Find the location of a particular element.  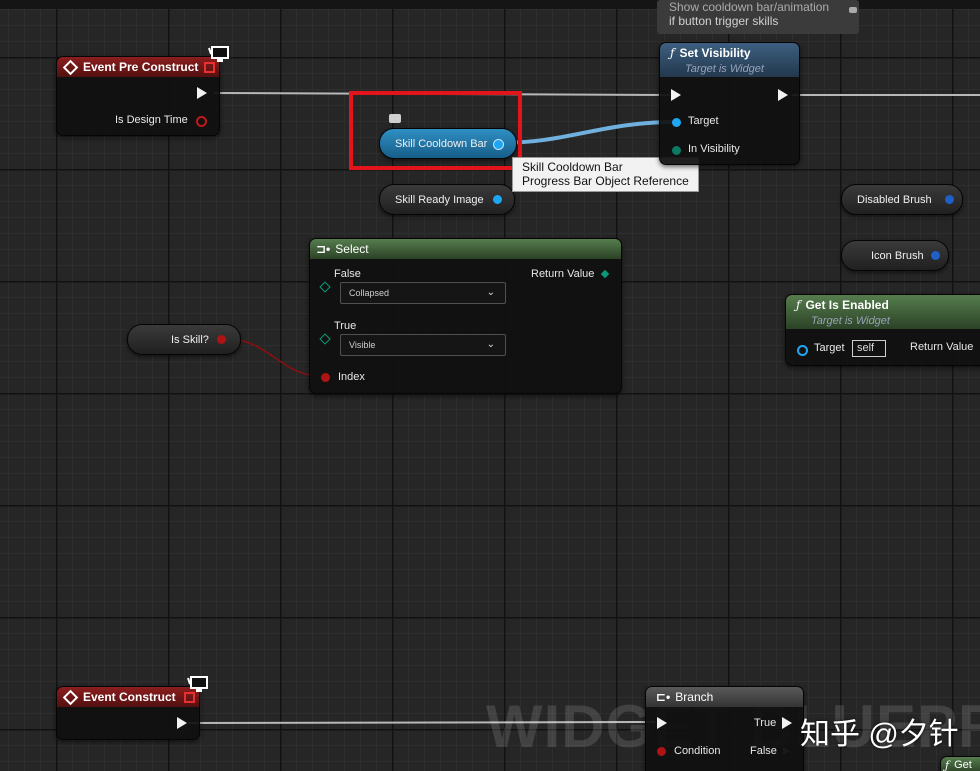

tooltip-line-2: Progress Bar Object Reference is located at coordinates (605, 181).